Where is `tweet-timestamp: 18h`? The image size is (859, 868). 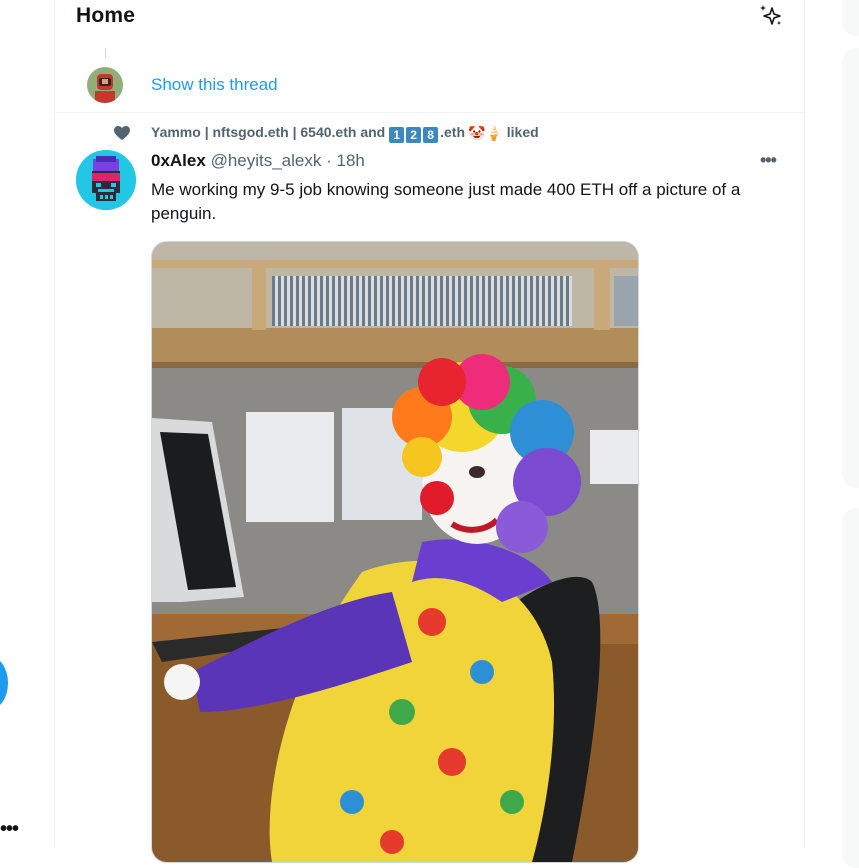
tweet-timestamp: 18h is located at coordinates (351, 160).